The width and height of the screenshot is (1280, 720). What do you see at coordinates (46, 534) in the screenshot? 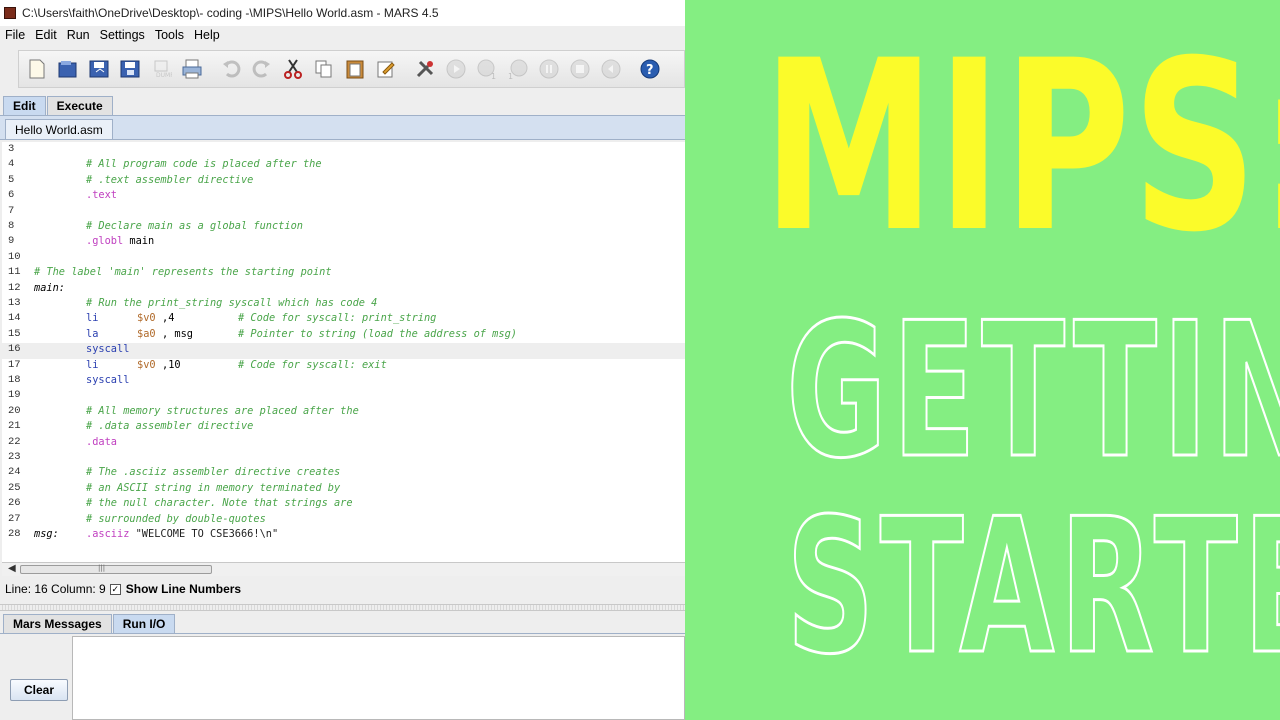
I see `code-label: msg:` at bounding box center [46, 534].